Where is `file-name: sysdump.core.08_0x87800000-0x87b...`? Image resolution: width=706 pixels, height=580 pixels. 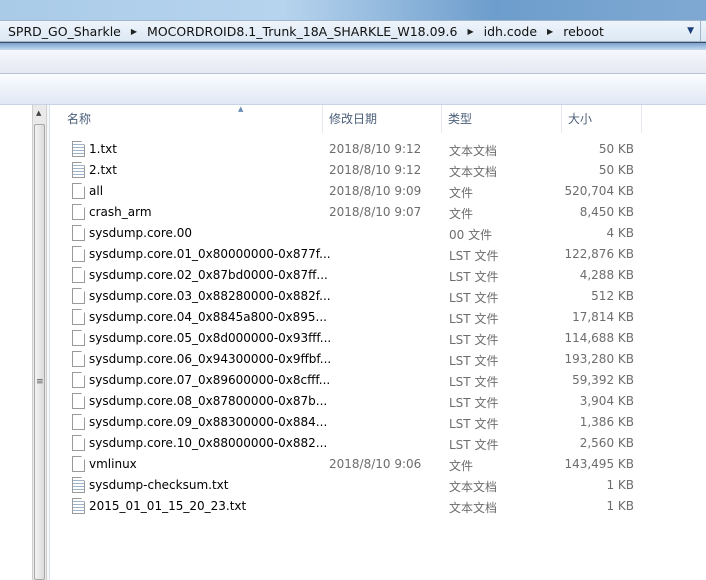
file-name: sysdump.core.08_0x87800000-0x87b... is located at coordinates (208, 401).